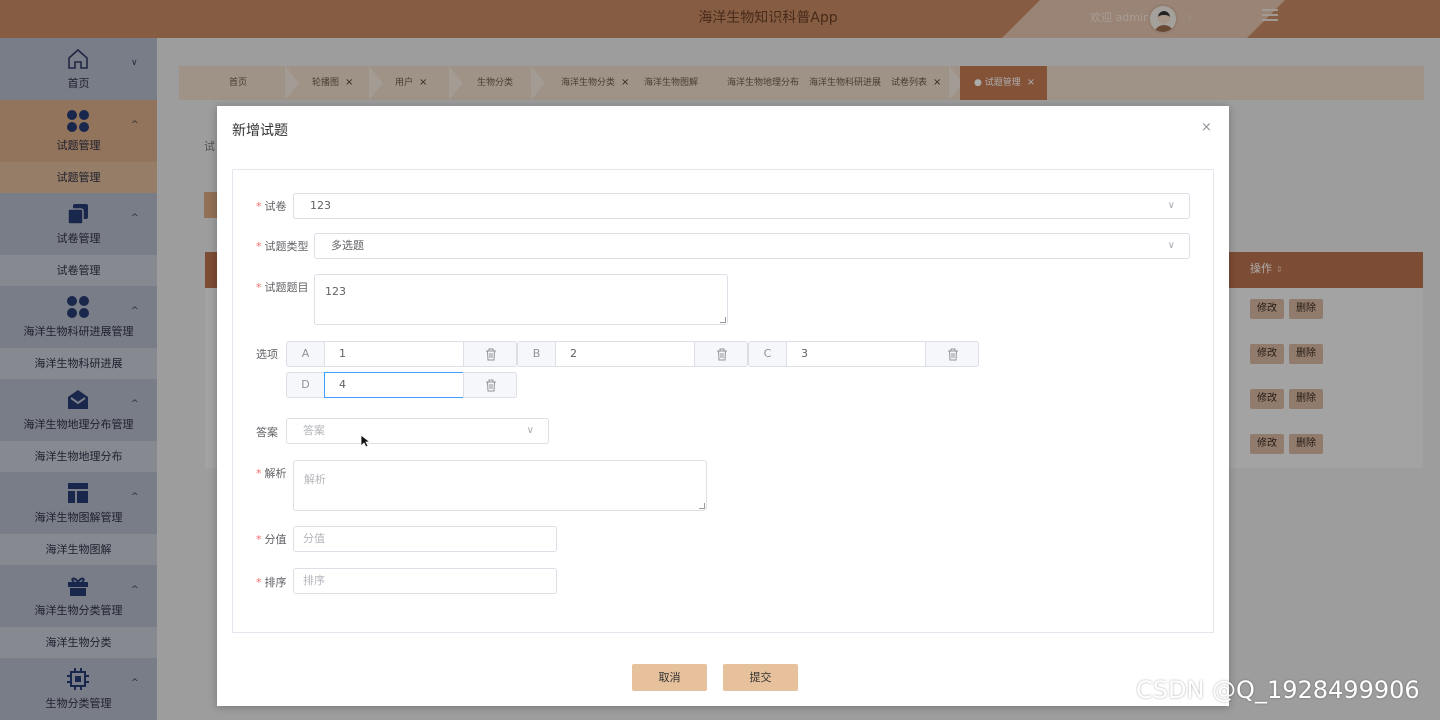 The image size is (1440, 720). Describe the element at coordinates (1278, 690) in the screenshot. I see `watermark-text: CSDN @Q_1928499906` at that location.